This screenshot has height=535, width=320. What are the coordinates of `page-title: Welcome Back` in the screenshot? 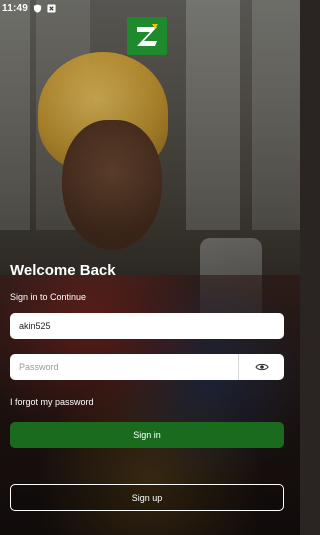 It's located at (63, 270).